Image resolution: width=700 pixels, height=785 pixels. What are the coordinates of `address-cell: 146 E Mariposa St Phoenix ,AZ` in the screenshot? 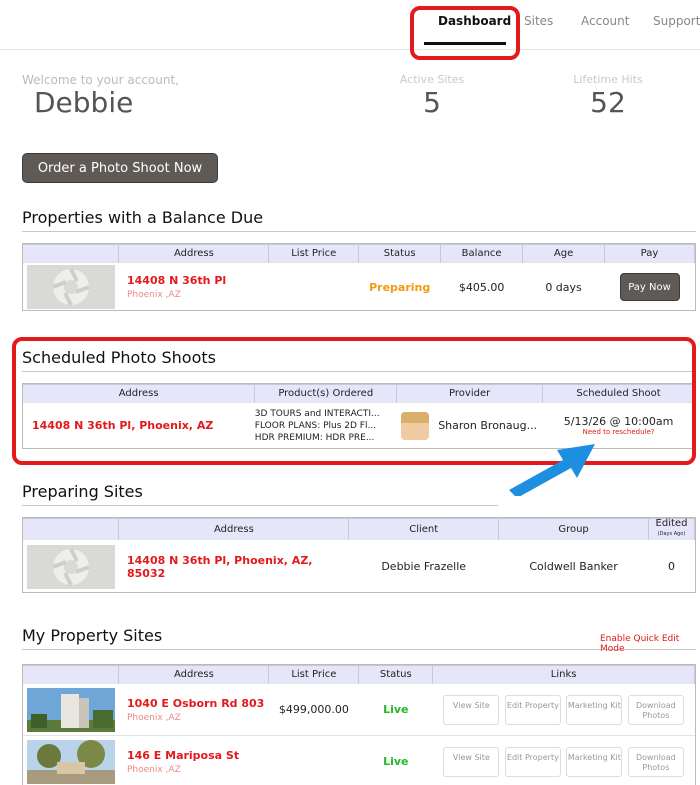 It's located at (193, 760).